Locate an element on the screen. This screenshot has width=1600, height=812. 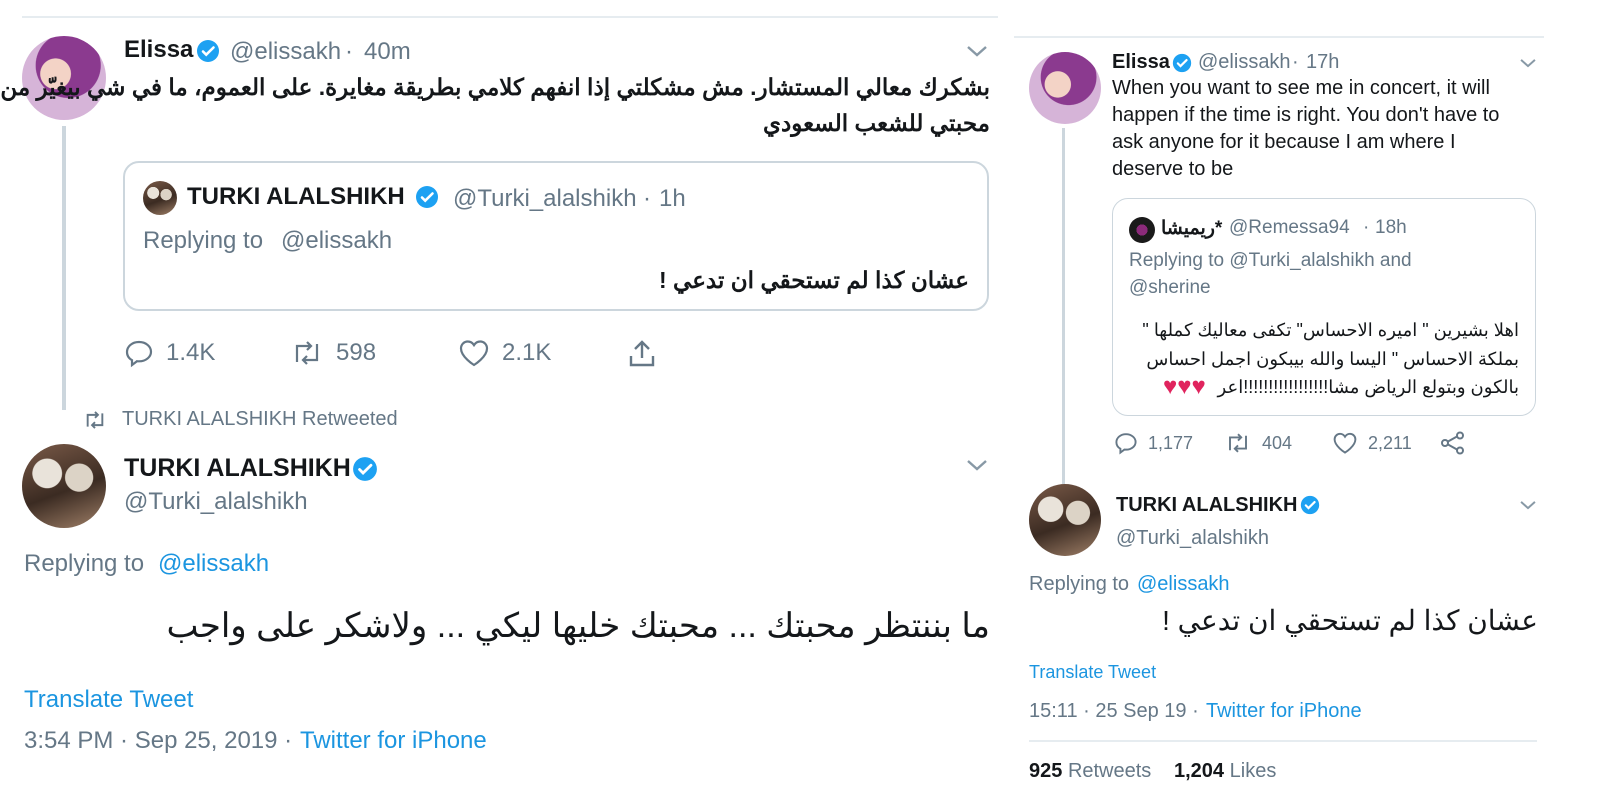
quote-time: 18h is located at coordinates (1391, 227).